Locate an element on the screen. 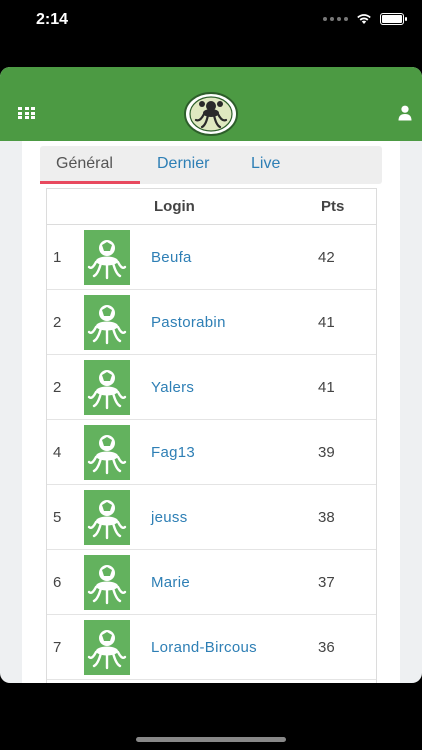 Image resolution: width=422 pixels, height=750 pixels. home-indicator is located at coordinates (211, 739).